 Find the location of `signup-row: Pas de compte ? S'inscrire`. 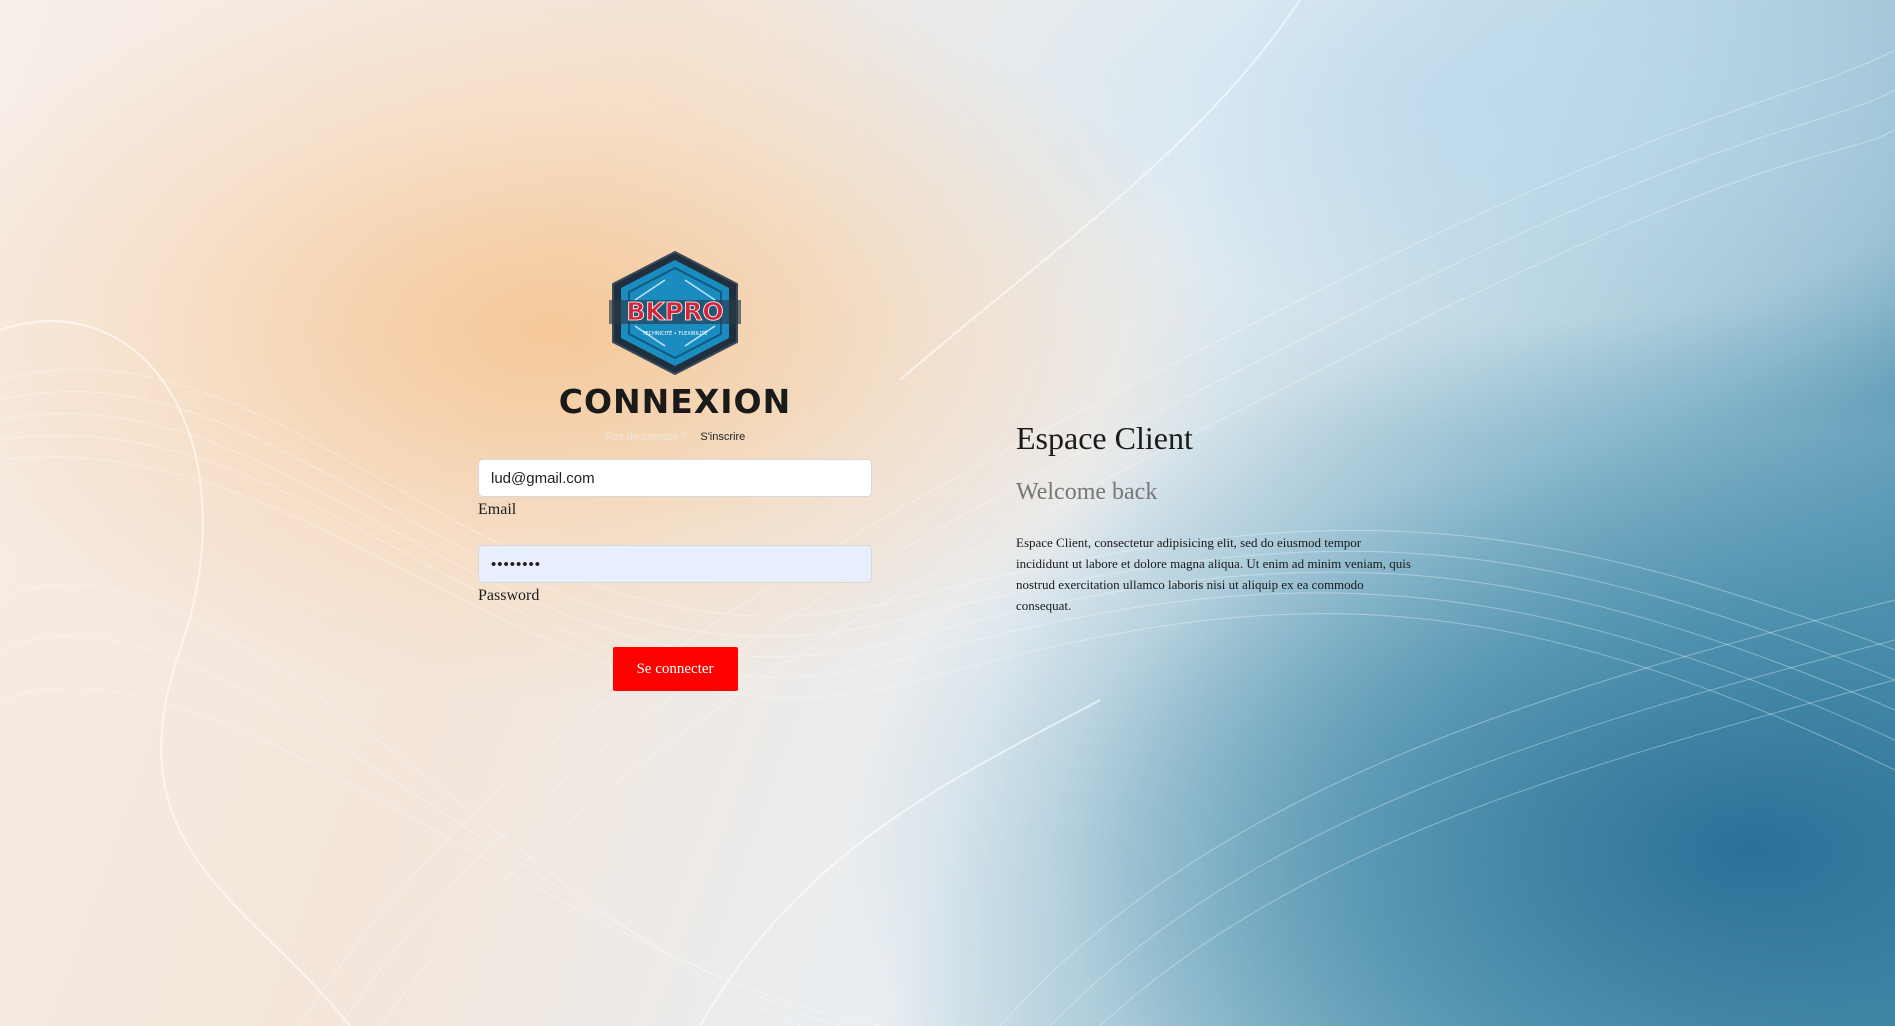

signup-row: Pas de compte ? S'inscrire is located at coordinates (675, 437).